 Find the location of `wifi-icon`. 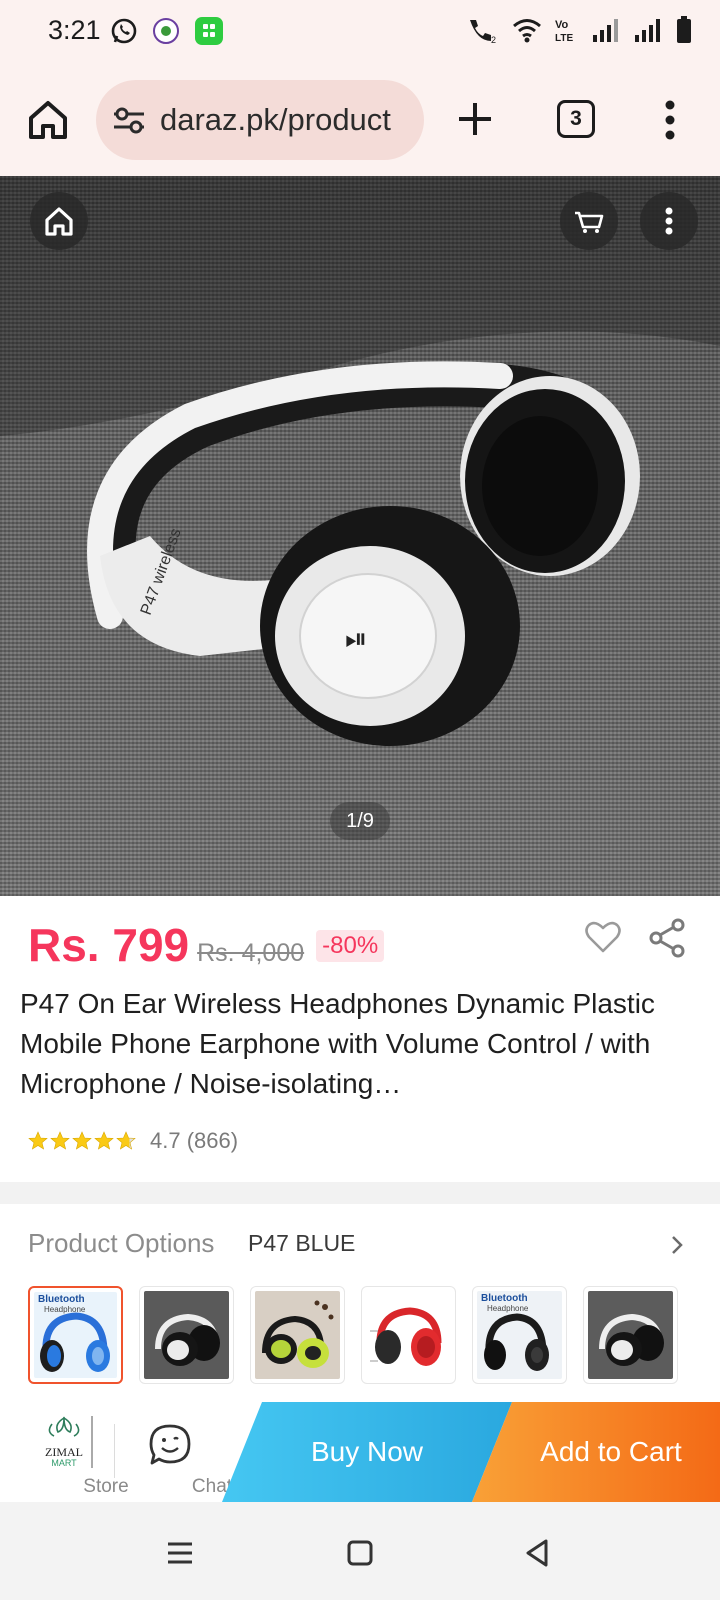

wifi-icon is located at coordinates (527, 31).